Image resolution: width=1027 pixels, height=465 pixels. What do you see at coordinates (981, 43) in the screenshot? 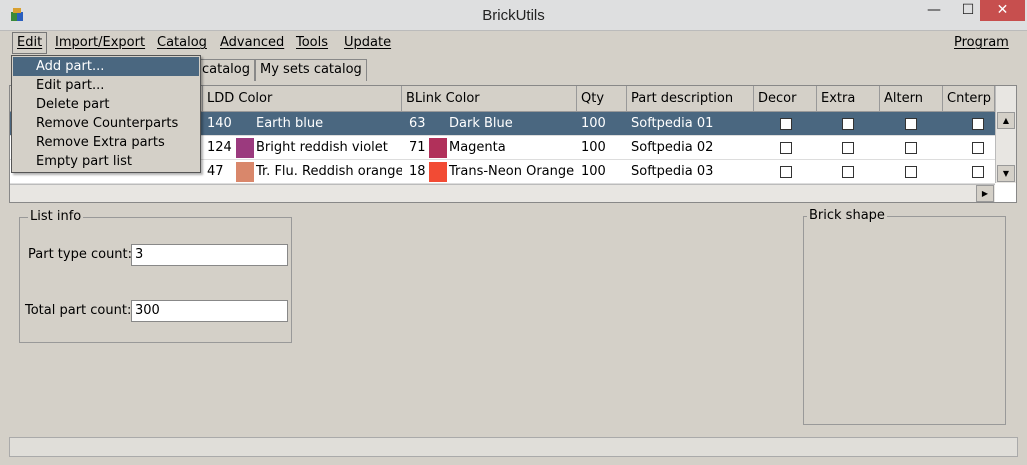
I see `menu-program: Program` at bounding box center [981, 43].